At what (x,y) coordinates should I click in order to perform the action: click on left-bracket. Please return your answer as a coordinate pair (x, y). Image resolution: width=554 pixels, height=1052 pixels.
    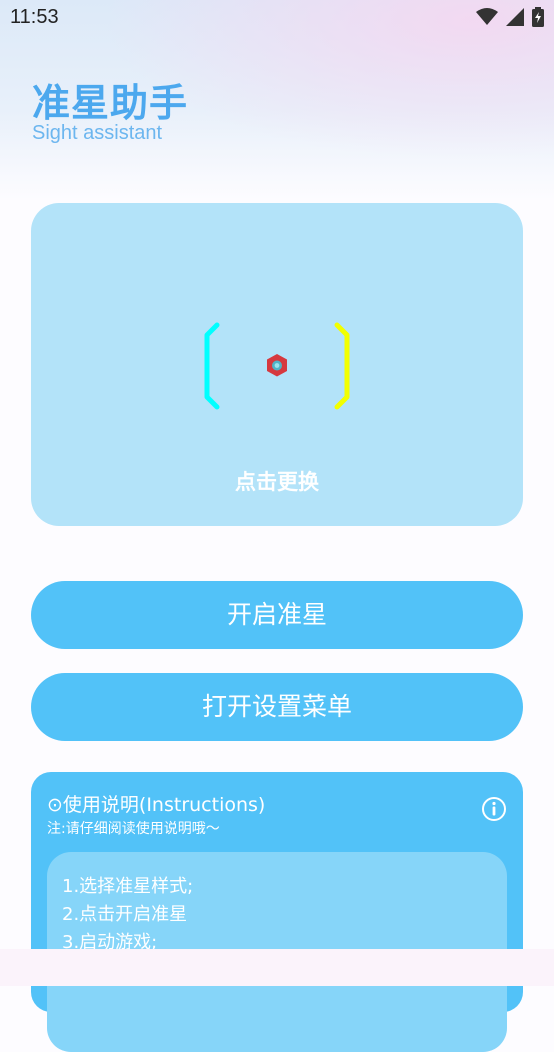
    Looking at the image, I should click on (212, 366).